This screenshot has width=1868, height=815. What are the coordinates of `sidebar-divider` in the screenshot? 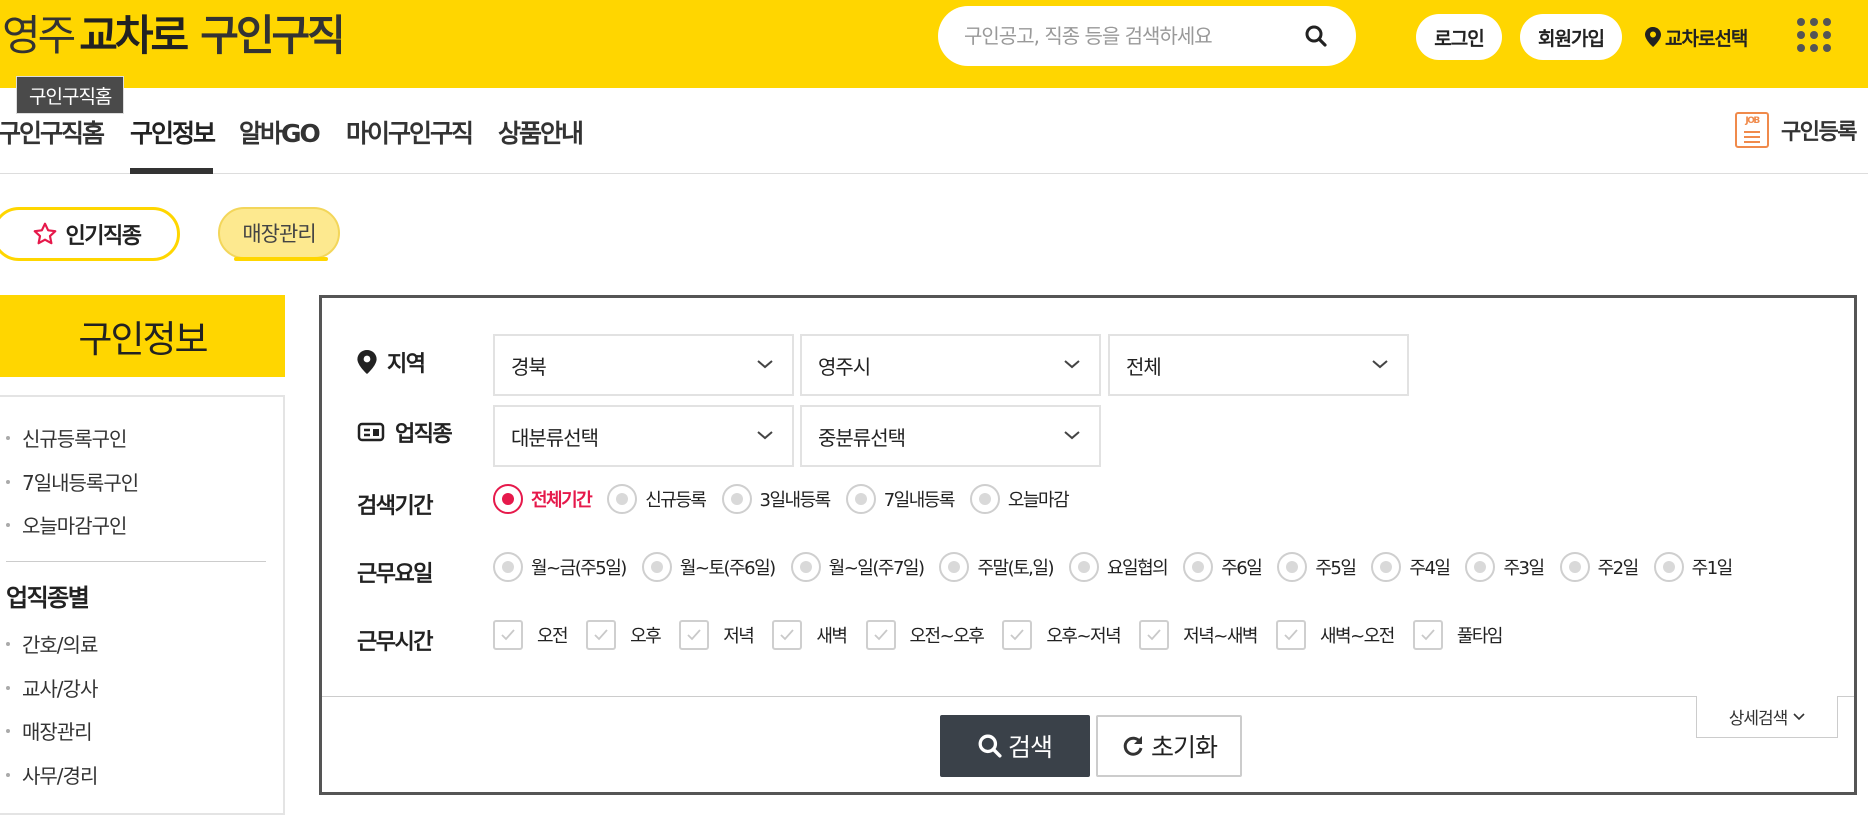 It's located at (136, 561).